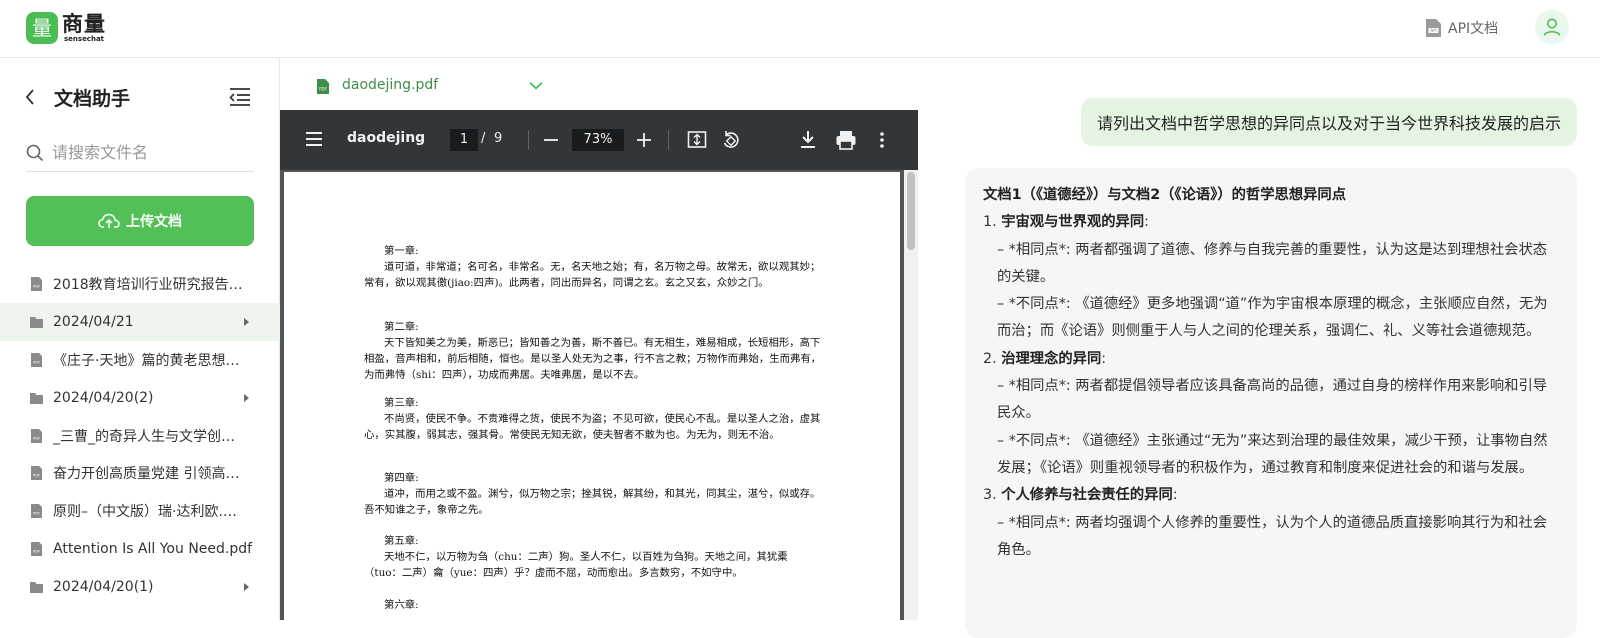 The image size is (1600, 638). What do you see at coordinates (644, 140) in the screenshot?
I see `zoom-in-icon` at bounding box center [644, 140].